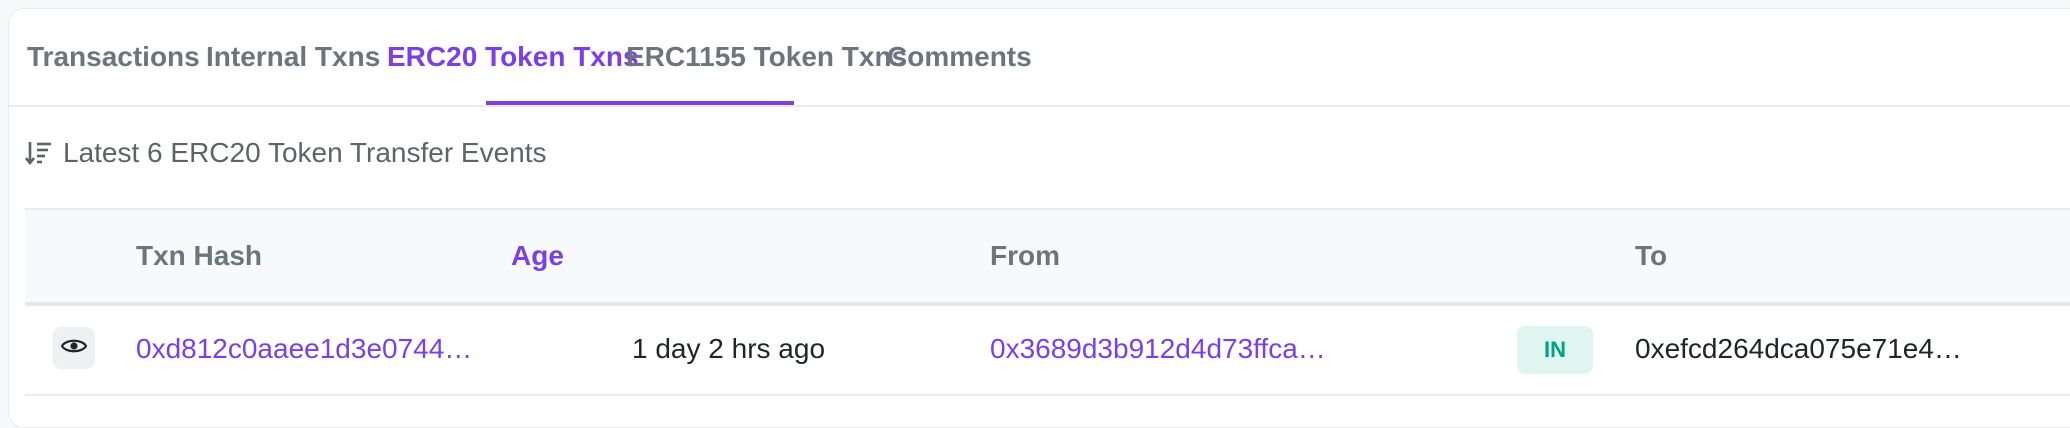 This screenshot has width=2070, height=428. What do you see at coordinates (766, 57) in the screenshot?
I see `tab-erc1155-token-txns: ERC1155 Token Txns` at bounding box center [766, 57].